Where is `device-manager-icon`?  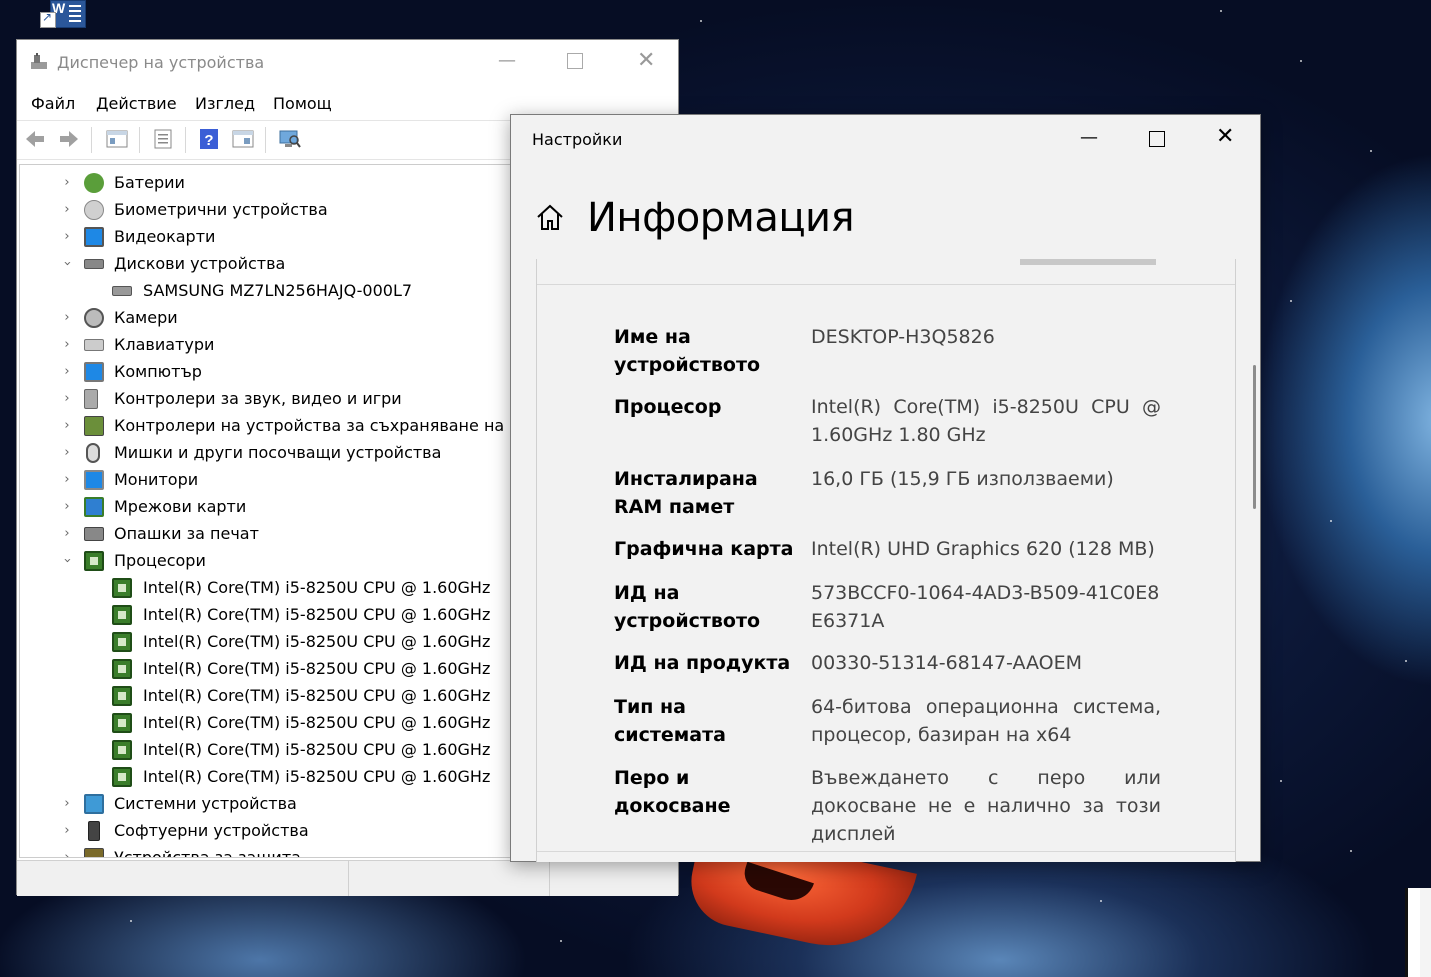
device-manager-icon is located at coordinates (39, 61).